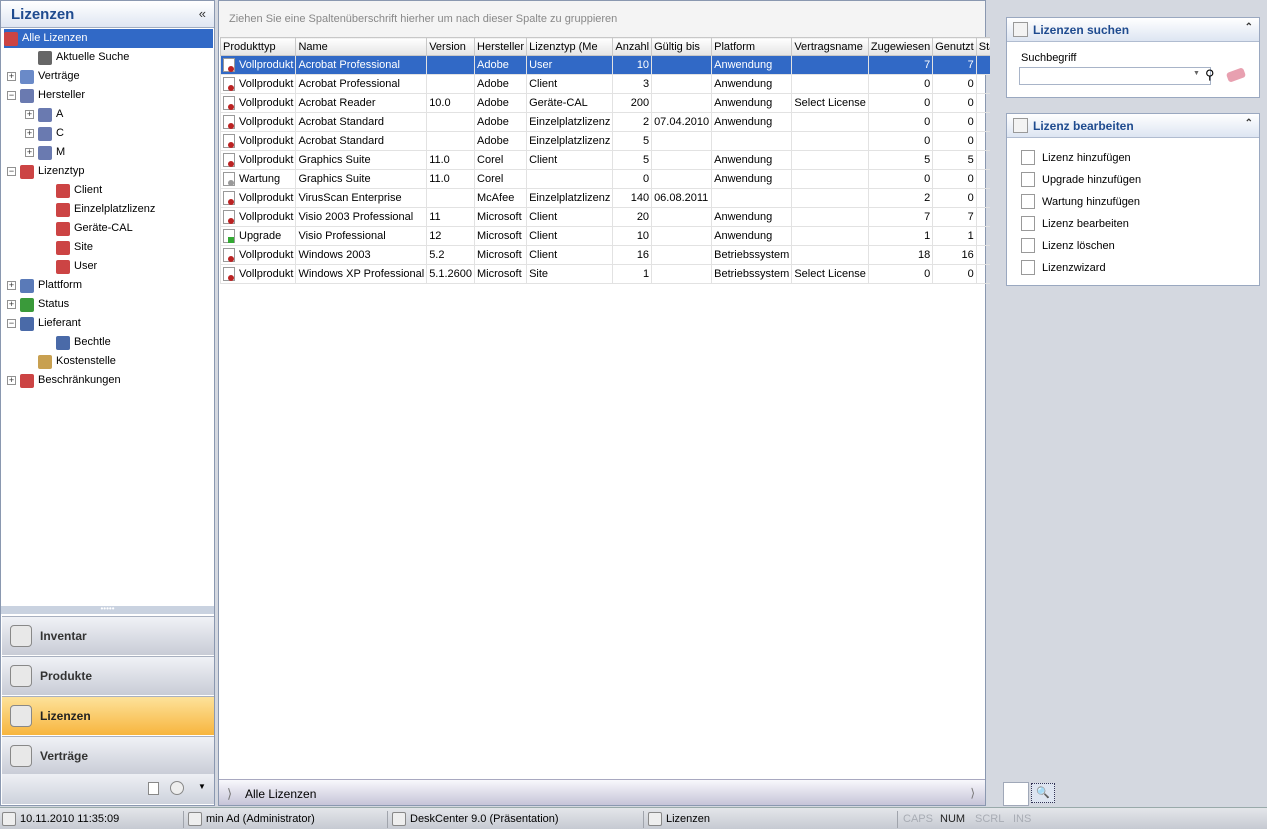 This screenshot has height=829, width=1267. What do you see at coordinates (1210, 75) in the screenshot?
I see `binoculars-icon: ⚲` at bounding box center [1210, 75].